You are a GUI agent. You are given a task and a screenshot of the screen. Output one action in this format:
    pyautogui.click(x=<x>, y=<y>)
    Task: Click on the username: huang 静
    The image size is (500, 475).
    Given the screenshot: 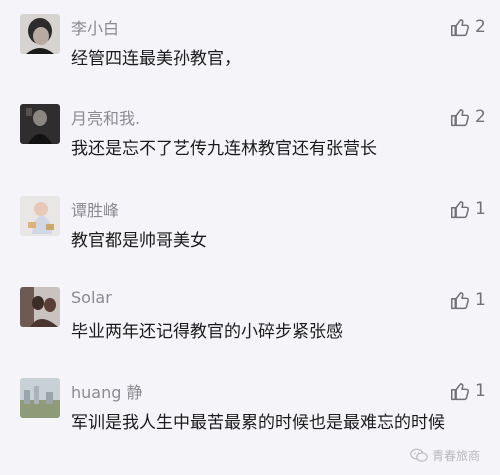 What is the action you would take?
    pyautogui.click(x=106, y=391)
    